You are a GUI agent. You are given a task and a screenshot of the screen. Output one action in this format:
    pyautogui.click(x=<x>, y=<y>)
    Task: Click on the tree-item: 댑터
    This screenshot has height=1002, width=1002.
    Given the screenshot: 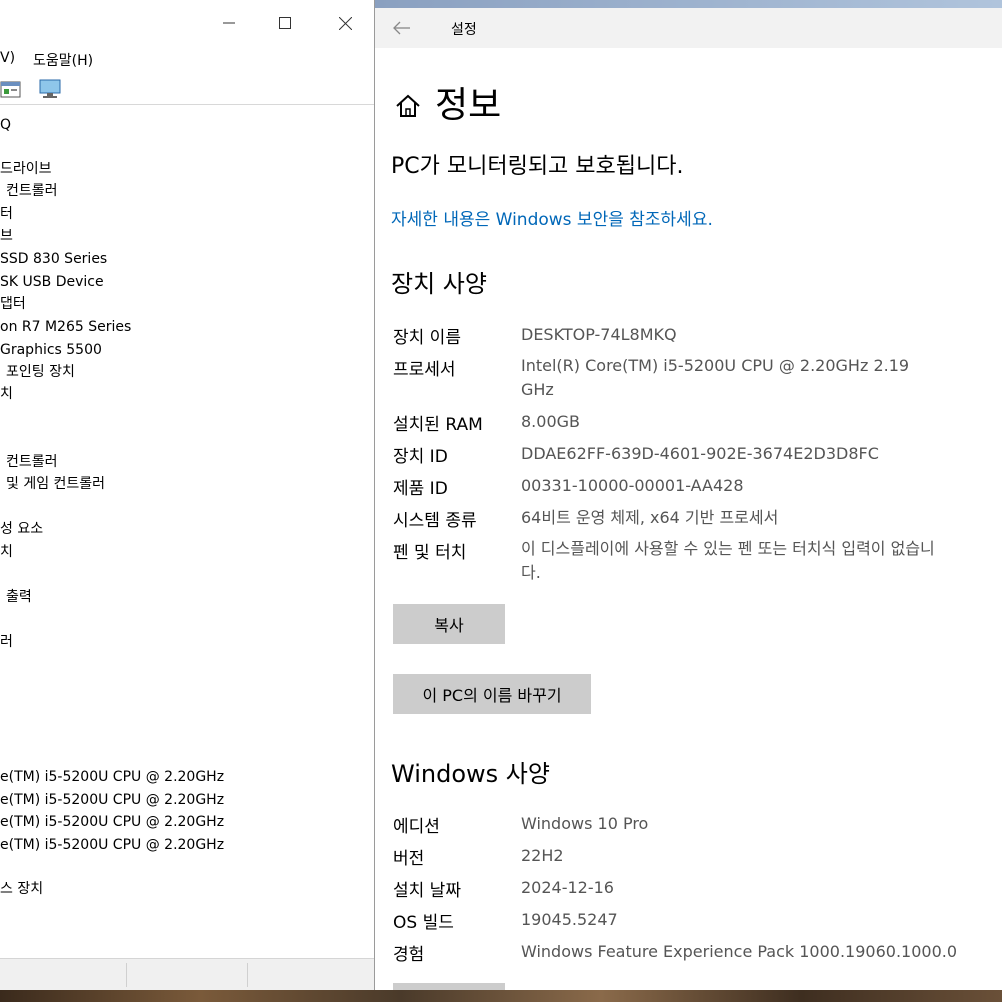 What is the action you would take?
    pyautogui.click(x=13, y=304)
    